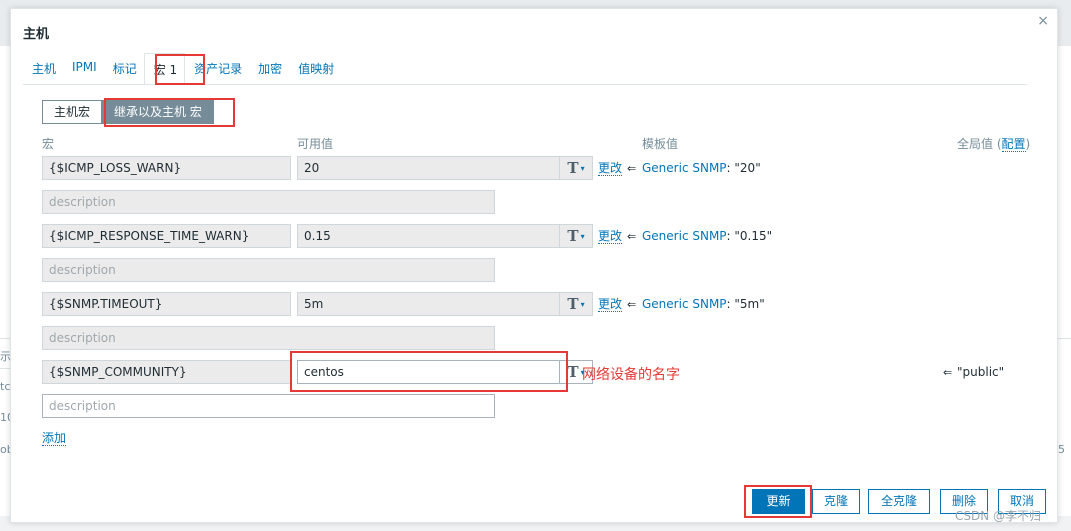 This screenshot has width=1071, height=531. I want to click on macro-value-field: 5m, so click(428, 304).